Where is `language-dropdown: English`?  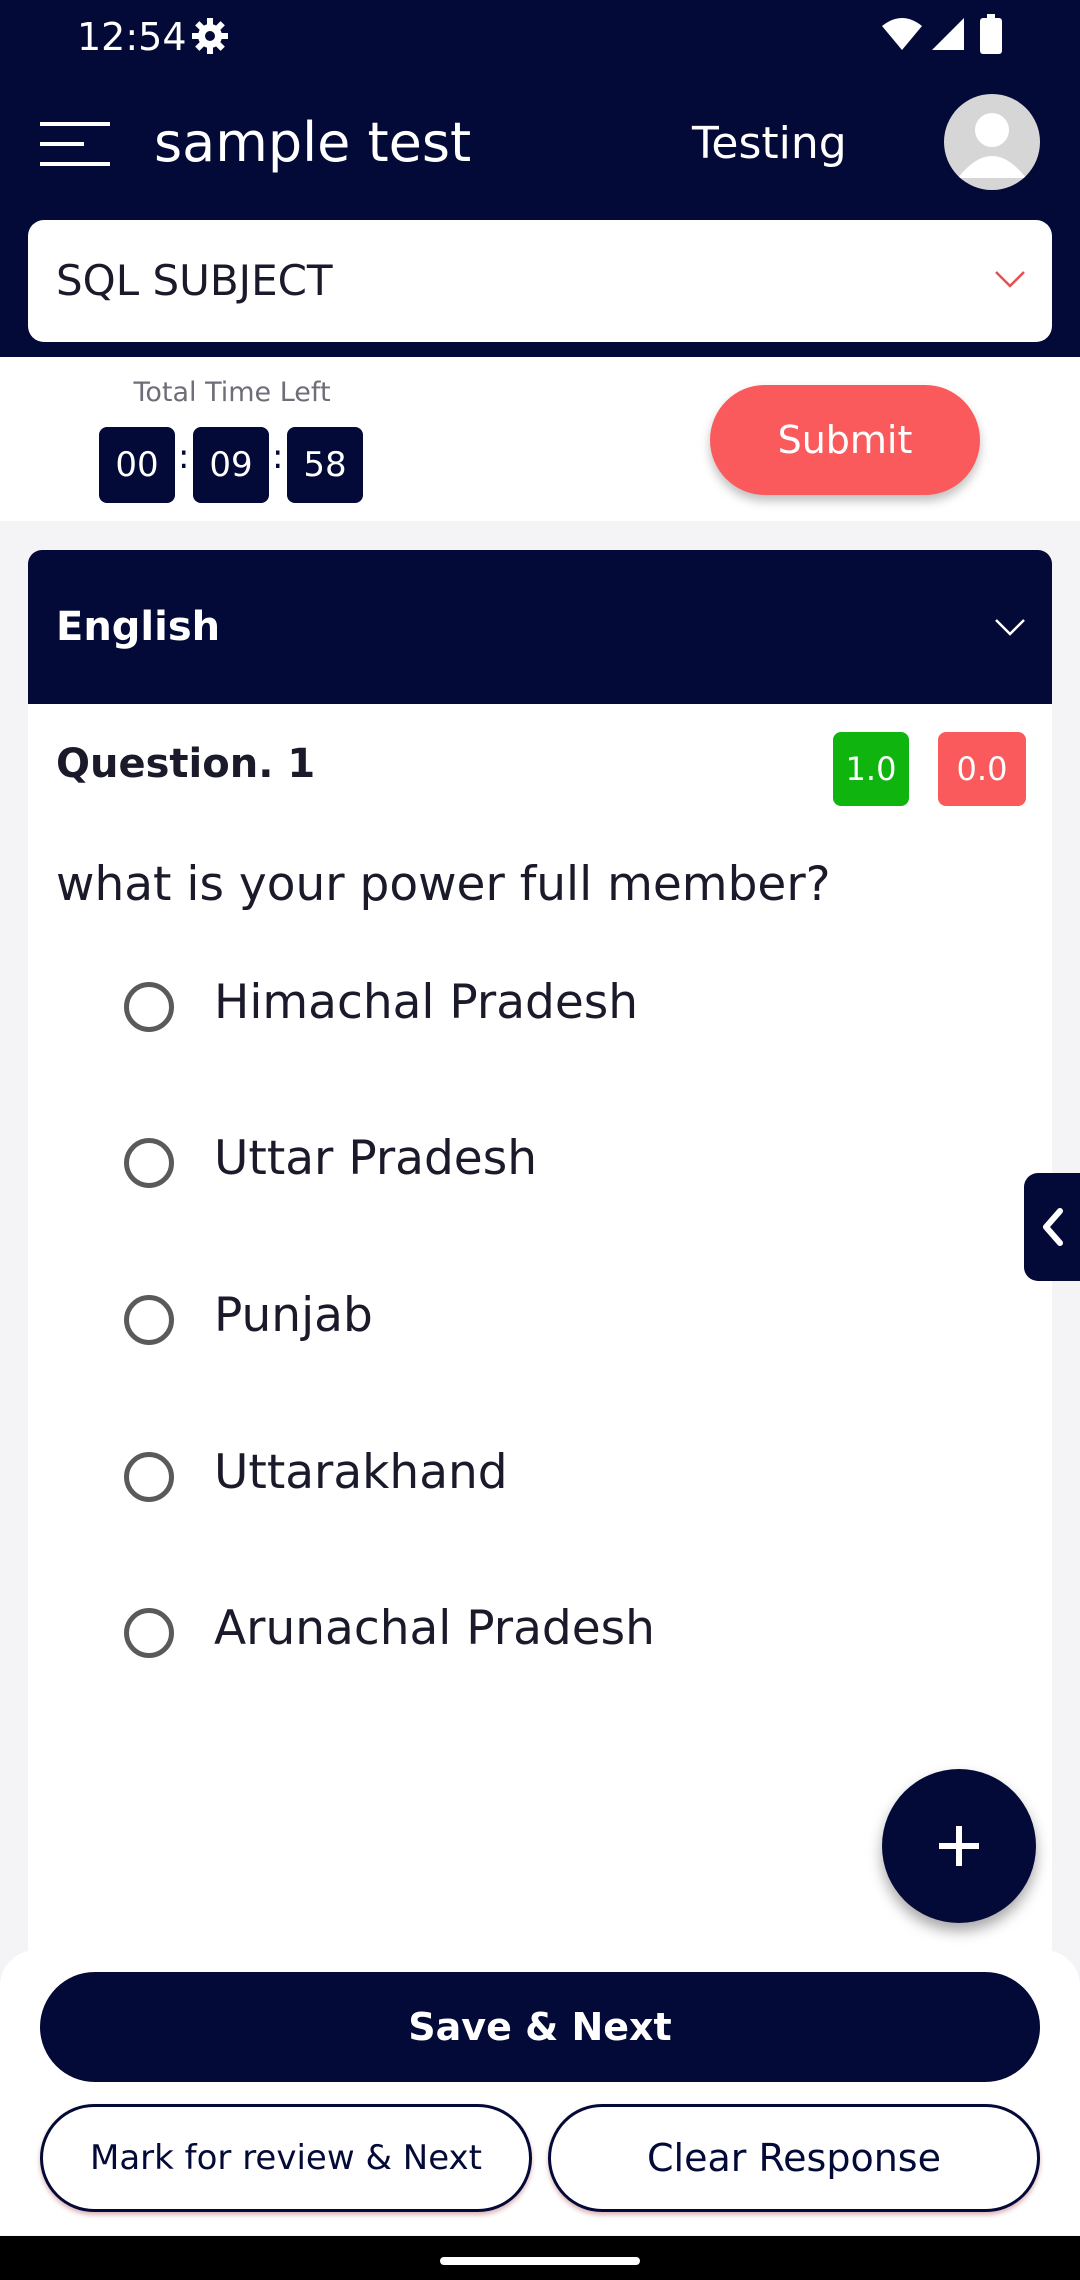 language-dropdown: English is located at coordinates (540, 627).